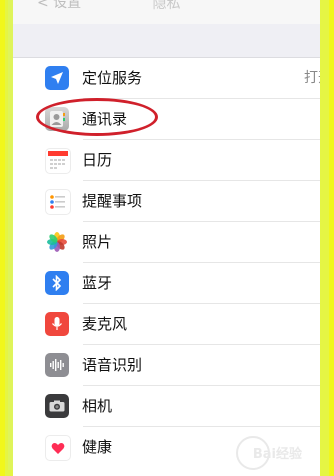 The height and width of the screenshot is (476, 334). Describe the element at coordinates (105, 324) in the screenshot. I see `item-label: 麦克风` at that location.